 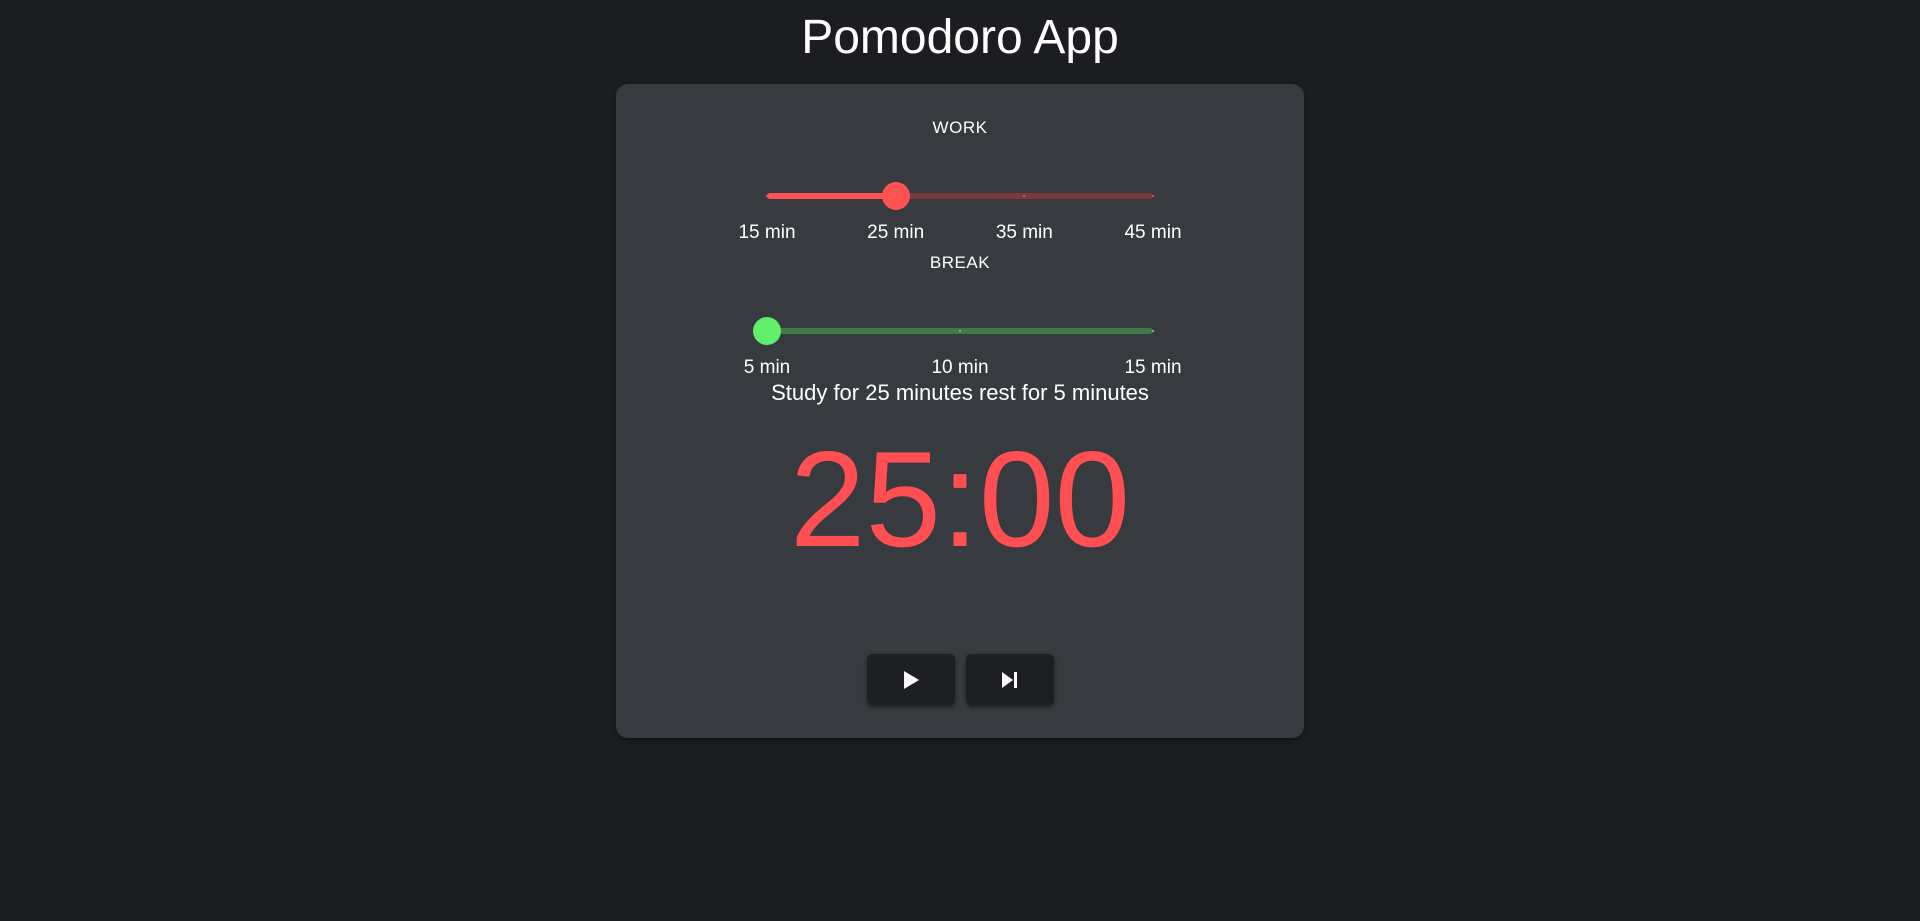 What do you see at coordinates (896, 233) in the screenshot?
I see `work-mark-label: 25 min` at bounding box center [896, 233].